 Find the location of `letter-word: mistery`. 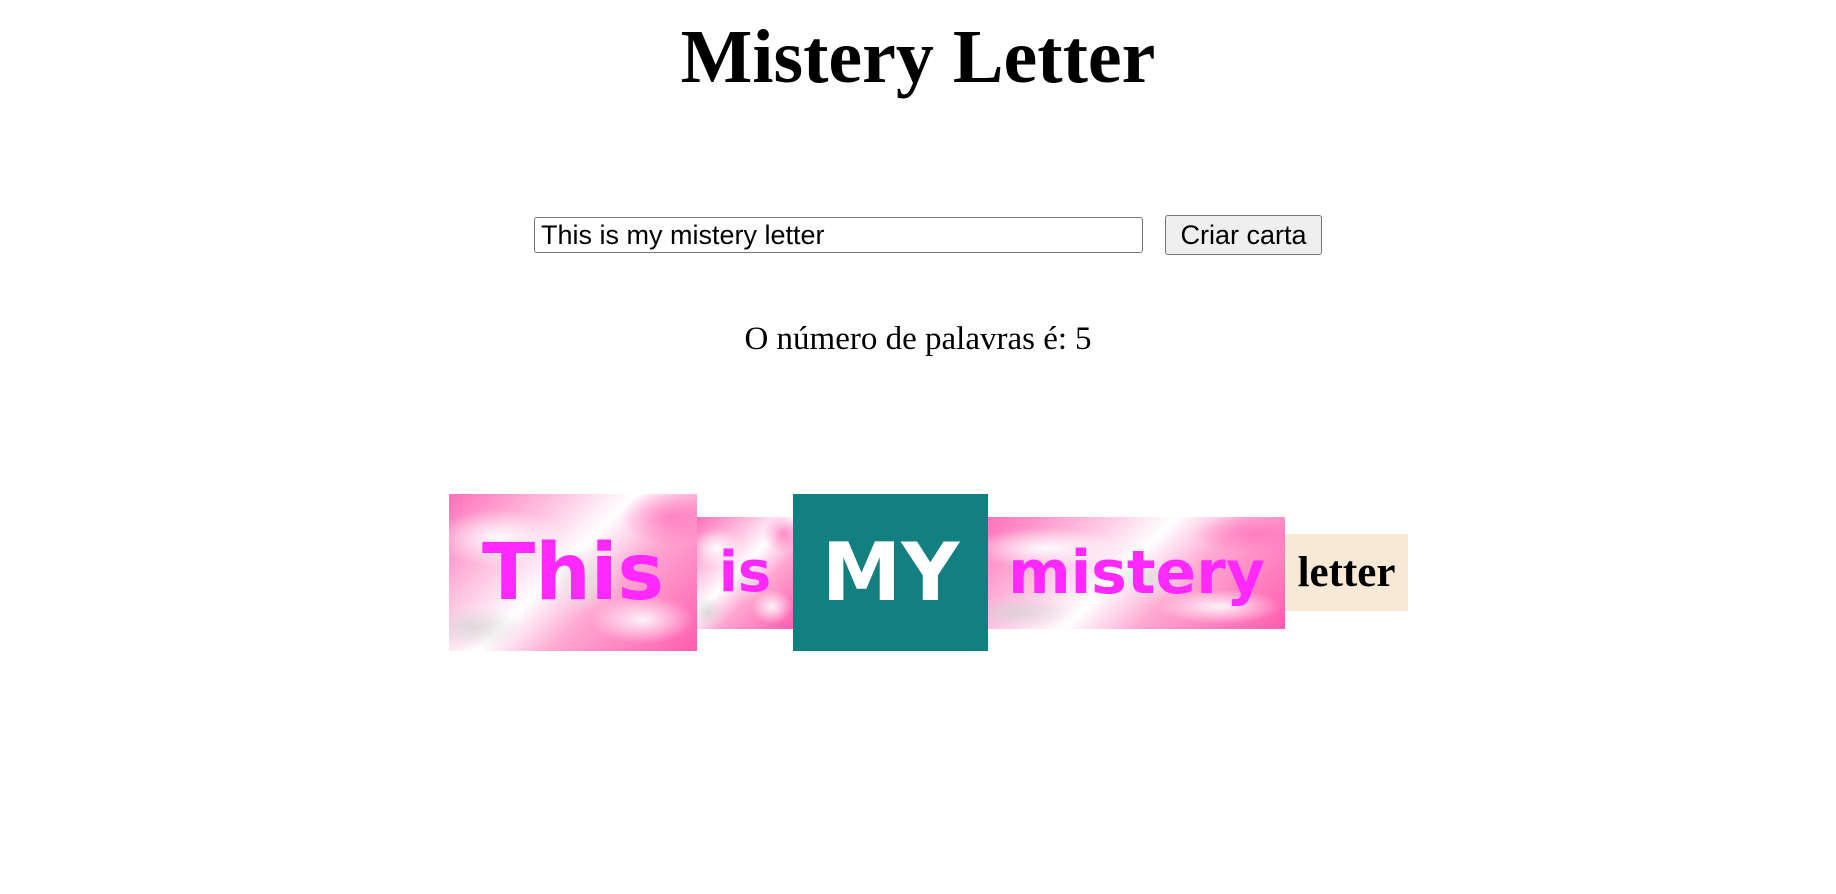

letter-word: mistery is located at coordinates (1136, 572).